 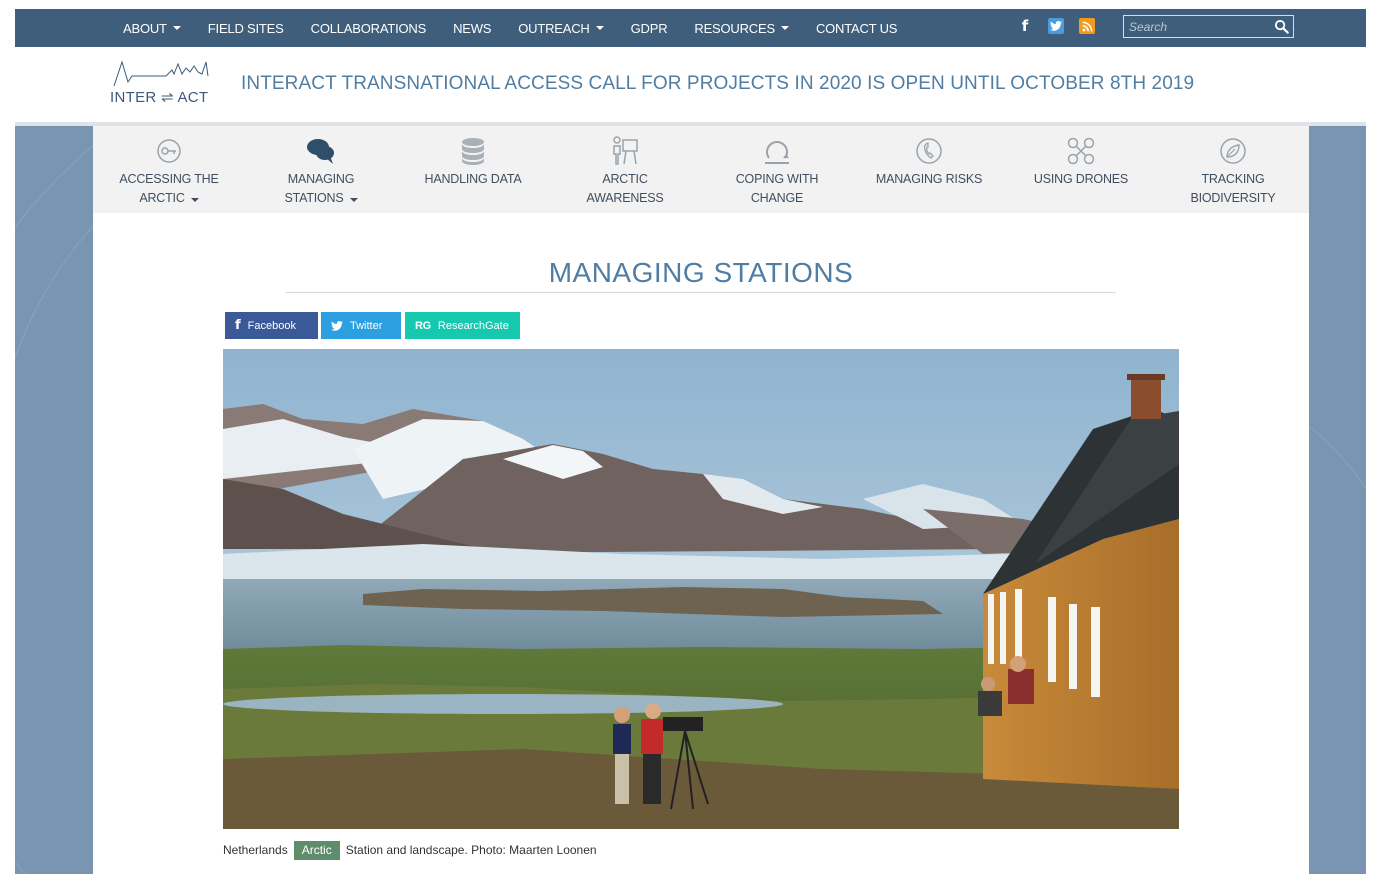 What do you see at coordinates (777, 179) in the screenshot?
I see `cat-label-line1: COPING WITH` at bounding box center [777, 179].